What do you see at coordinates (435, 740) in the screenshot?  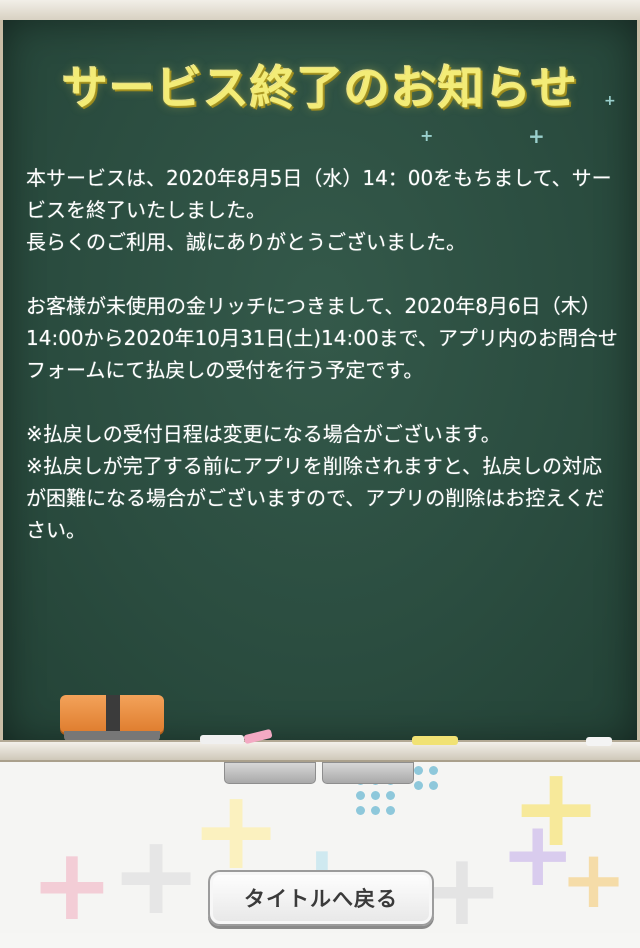 I see `chalk-yellow-icon` at bounding box center [435, 740].